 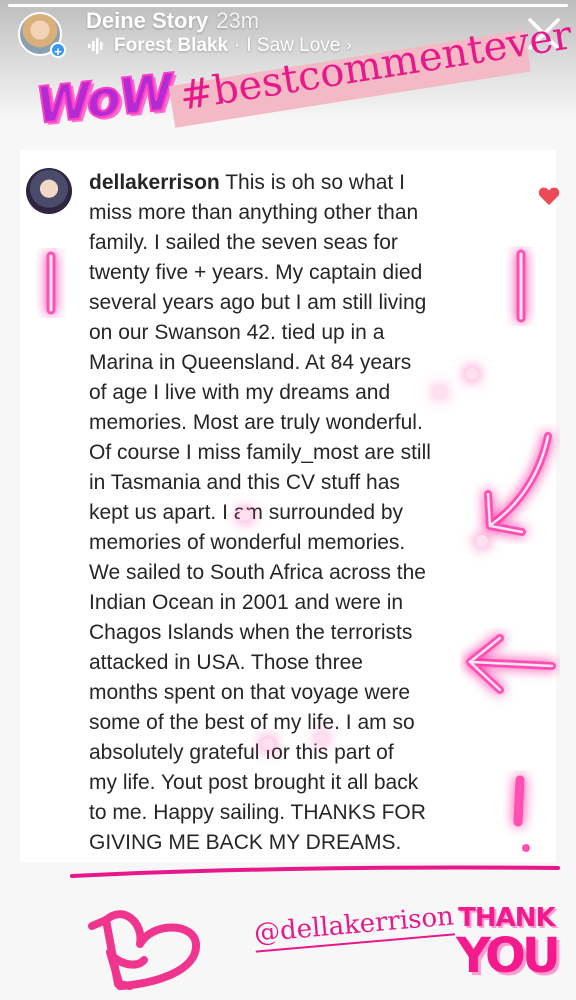 What do you see at coordinates (95, 46) in the screenshot?
I see `music-bars-icon` at bounding box center [95, 46].